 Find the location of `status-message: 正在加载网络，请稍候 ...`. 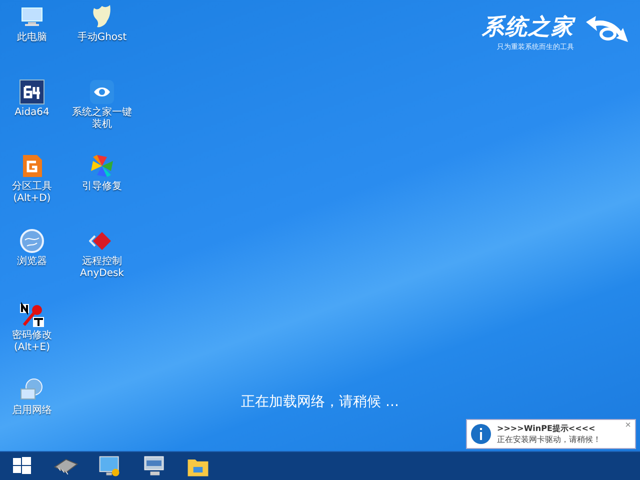

status-message: 正在加载网络，请稍候 ... is located at coordinates (320, 402).